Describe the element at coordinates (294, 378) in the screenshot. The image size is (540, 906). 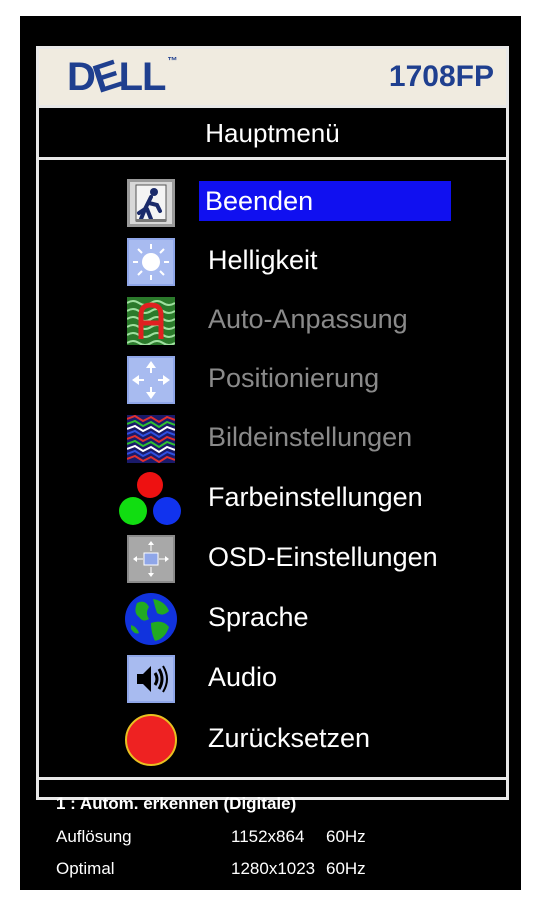
I see `menu-item-label: Positionierung` at that location.